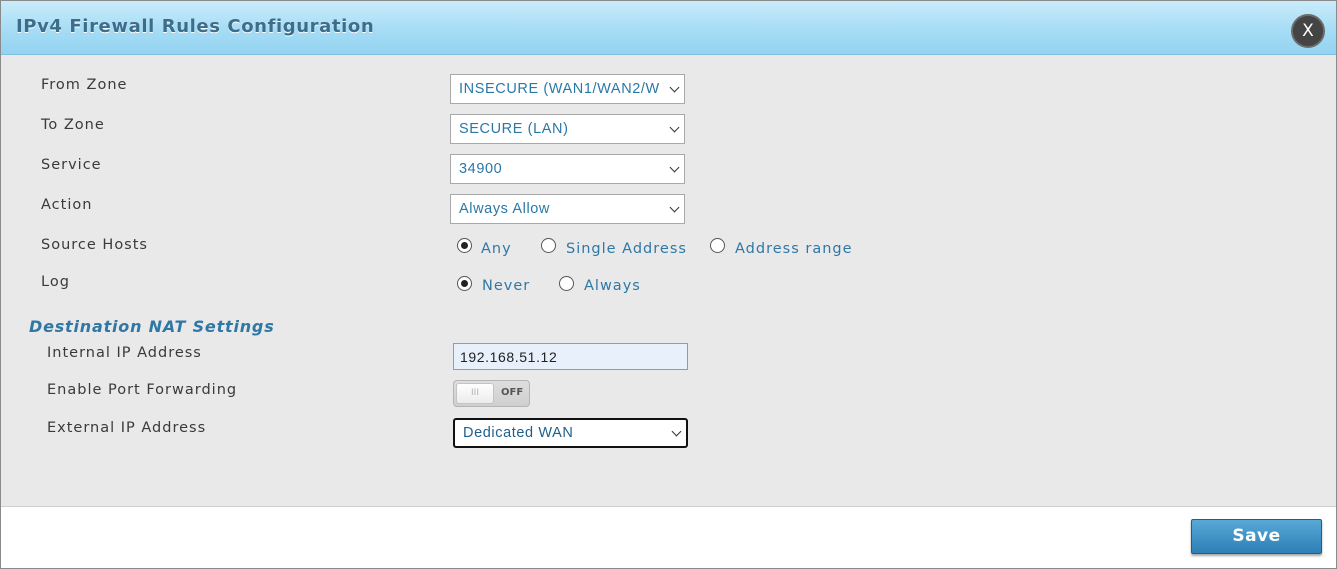 The image size is (1337, 569). What do you see at coordinates (626, 249) in the screenshot?
I see `source-hosts-option-single: Single Address` at bounding box center [626, 249].